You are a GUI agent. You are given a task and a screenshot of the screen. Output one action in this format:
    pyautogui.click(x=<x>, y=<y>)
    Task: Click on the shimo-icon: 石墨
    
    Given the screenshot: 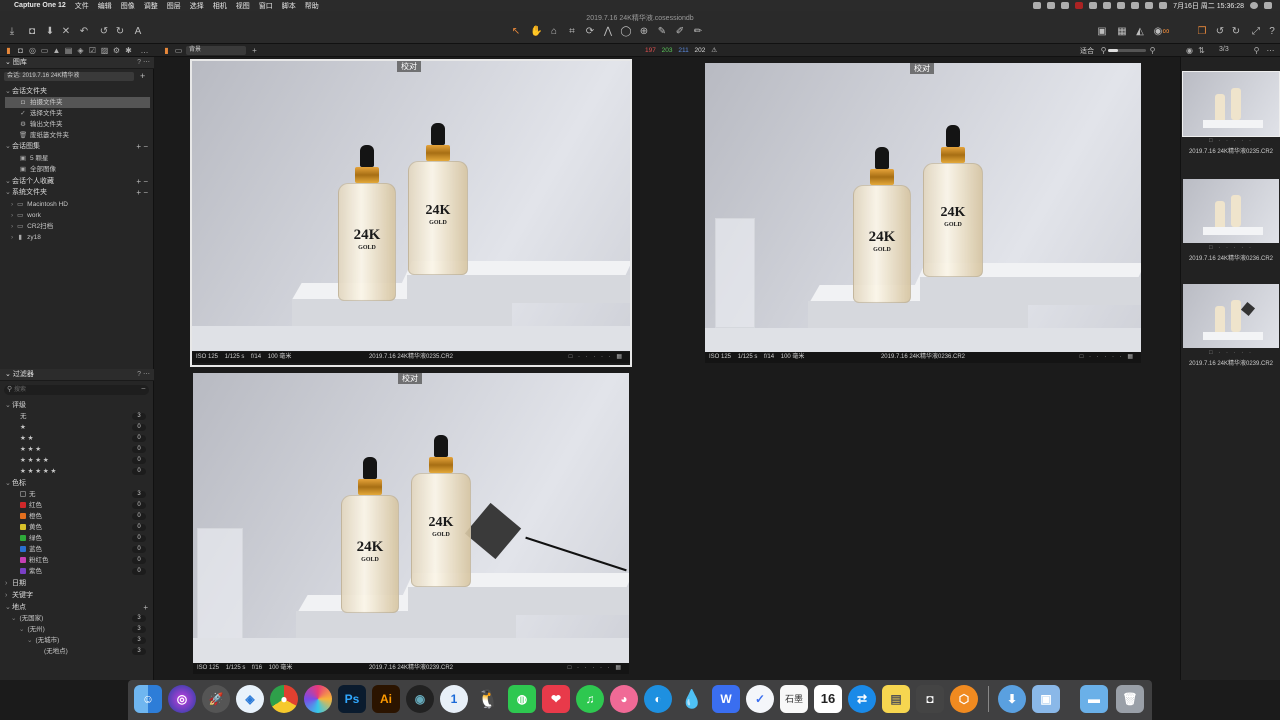 What is the action you would take?
    pyautogui.click(x=794, y=699)
    